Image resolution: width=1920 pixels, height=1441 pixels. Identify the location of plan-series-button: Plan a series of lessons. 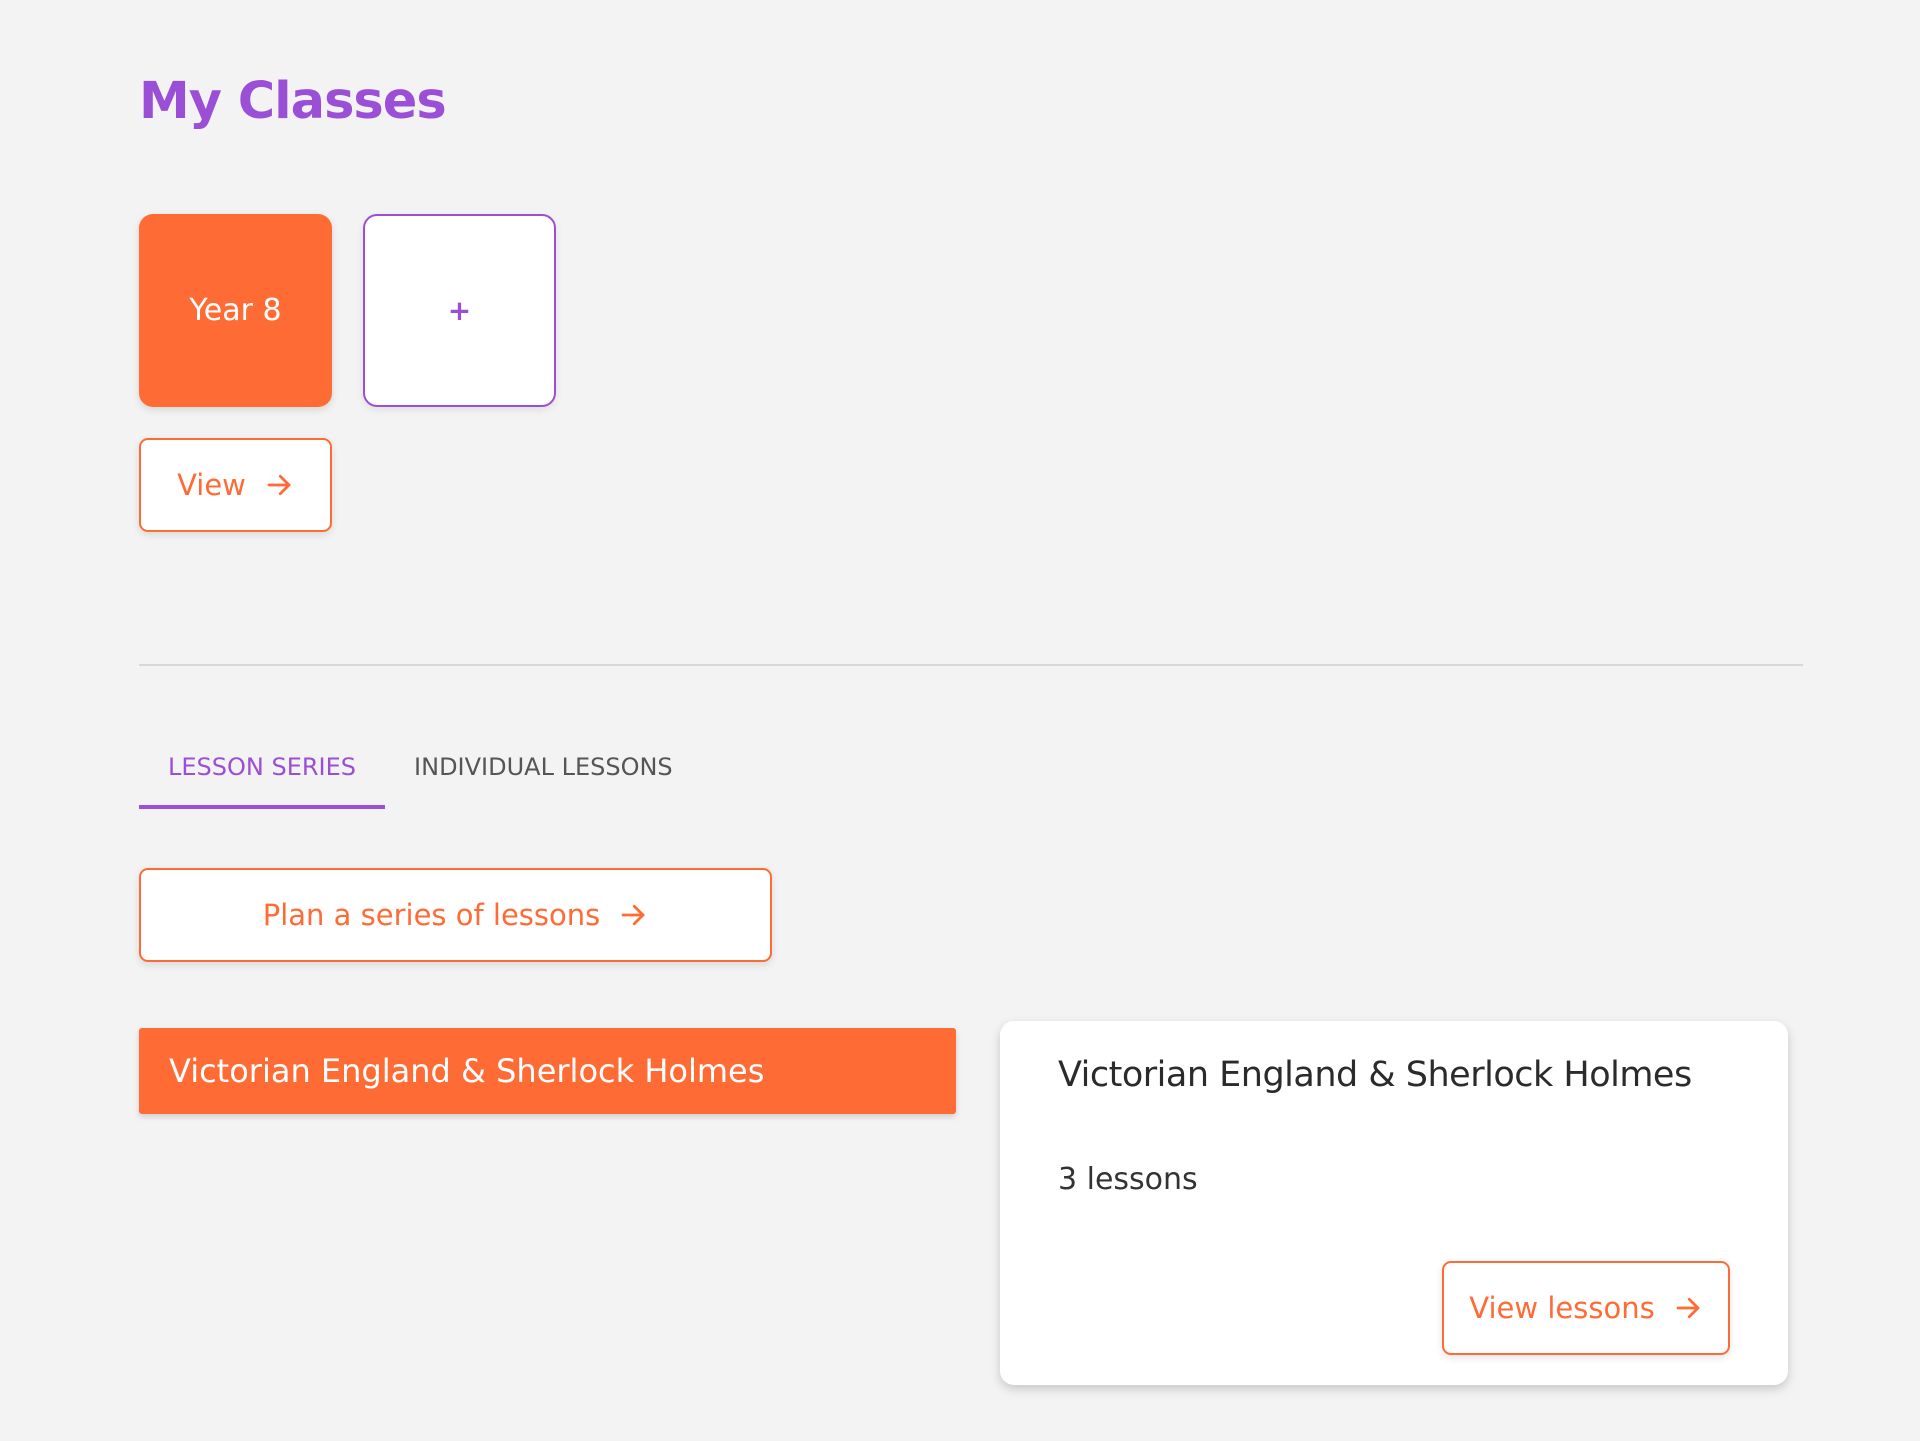
(455, 915).